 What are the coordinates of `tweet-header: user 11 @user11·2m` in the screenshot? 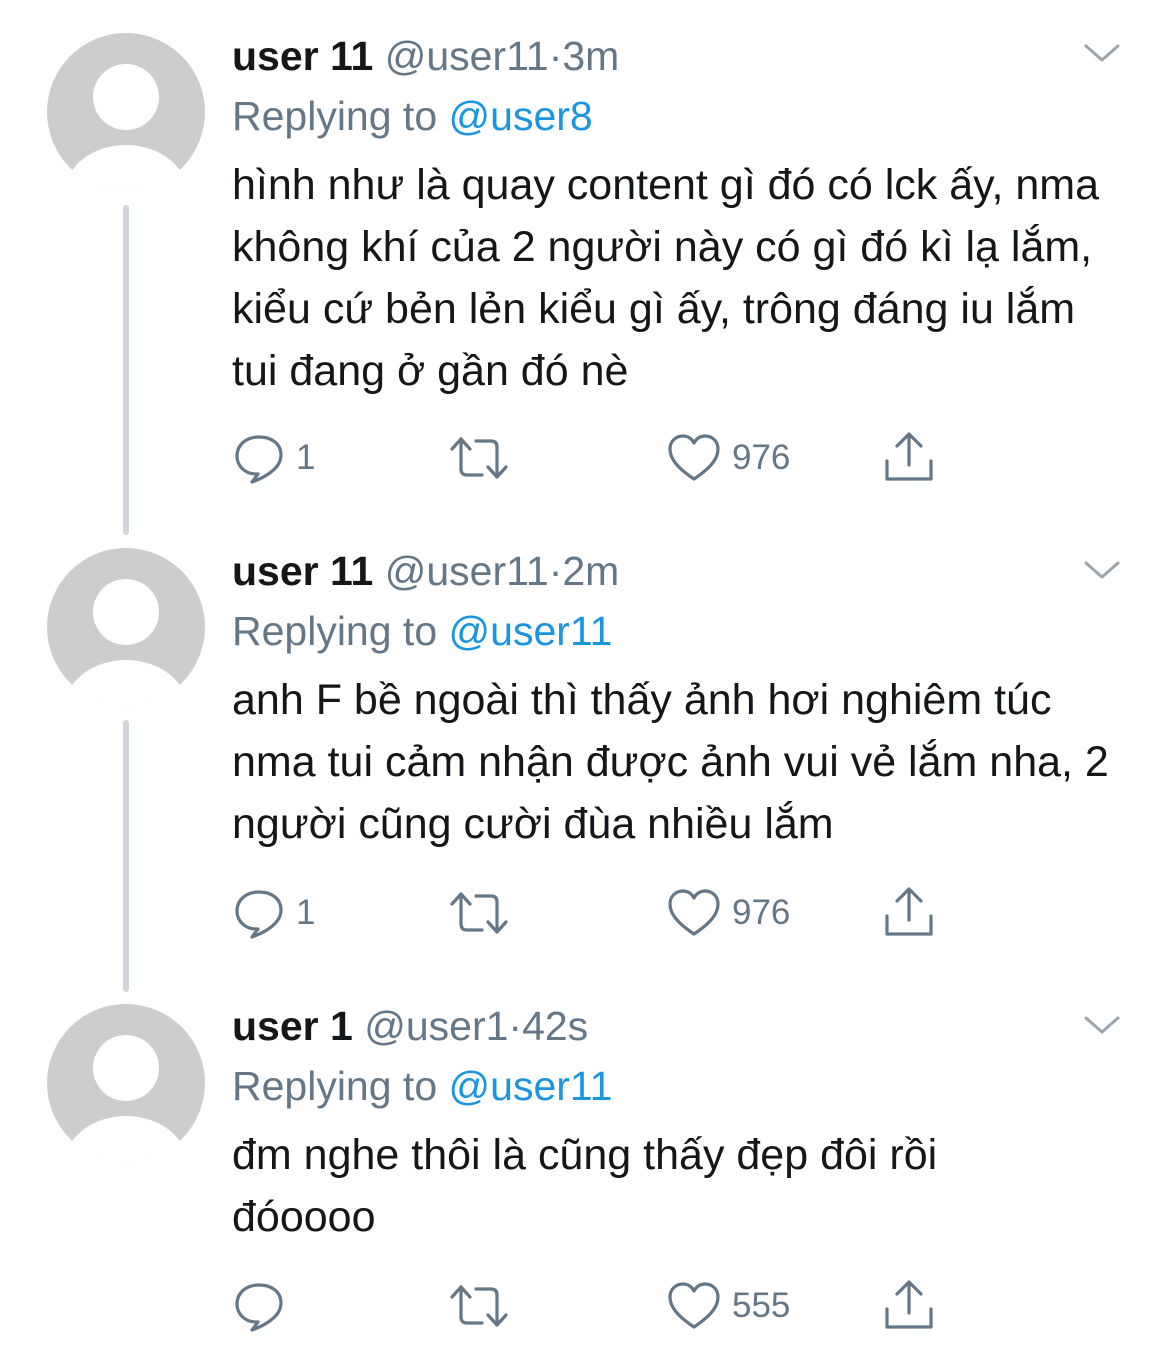 It's located at (681, 571).